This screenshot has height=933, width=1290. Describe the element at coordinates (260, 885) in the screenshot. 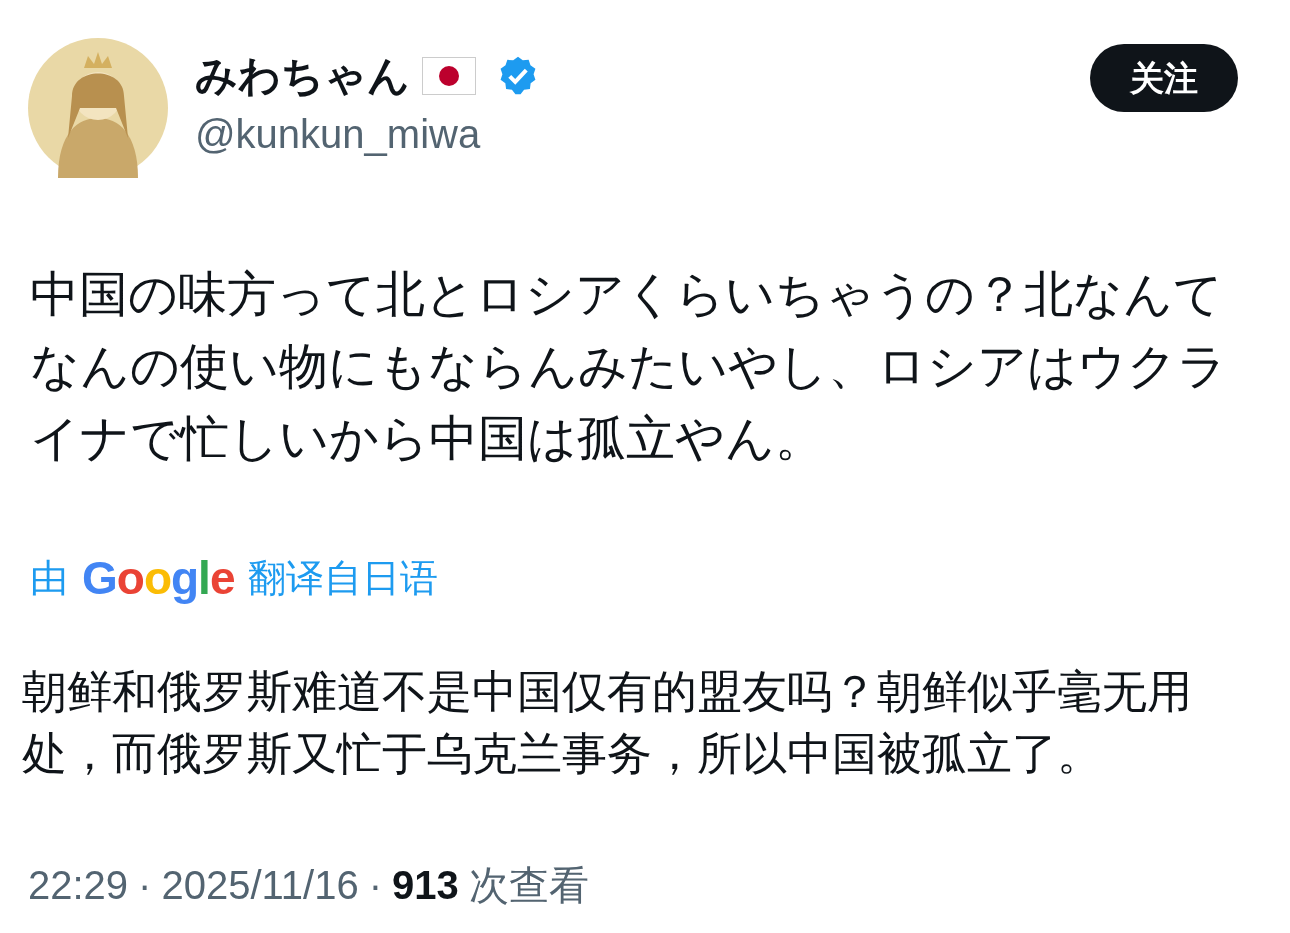

I see `post-date: 2025/11/16` at that location.